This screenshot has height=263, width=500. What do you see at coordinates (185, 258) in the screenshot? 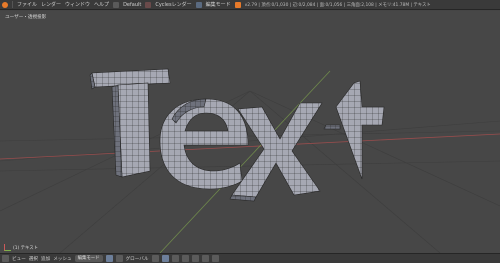
I see `proportional-edit-icon` at bounding box center [185, 258].